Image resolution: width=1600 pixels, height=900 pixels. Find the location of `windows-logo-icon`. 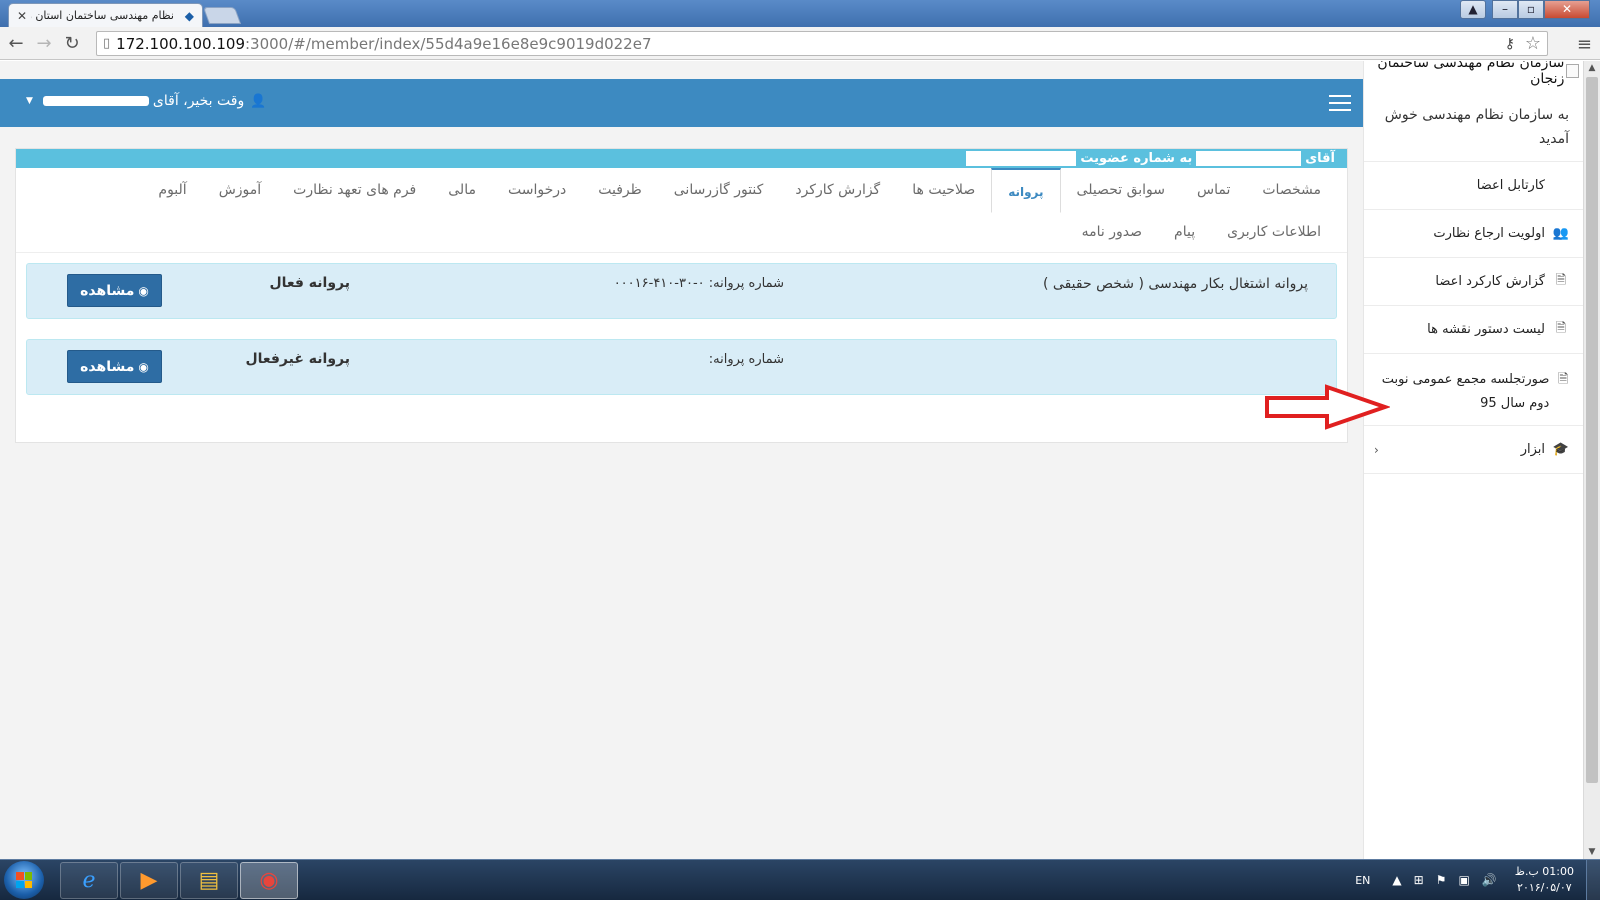

windows-logo-icon is located at coordinates (24, 880).